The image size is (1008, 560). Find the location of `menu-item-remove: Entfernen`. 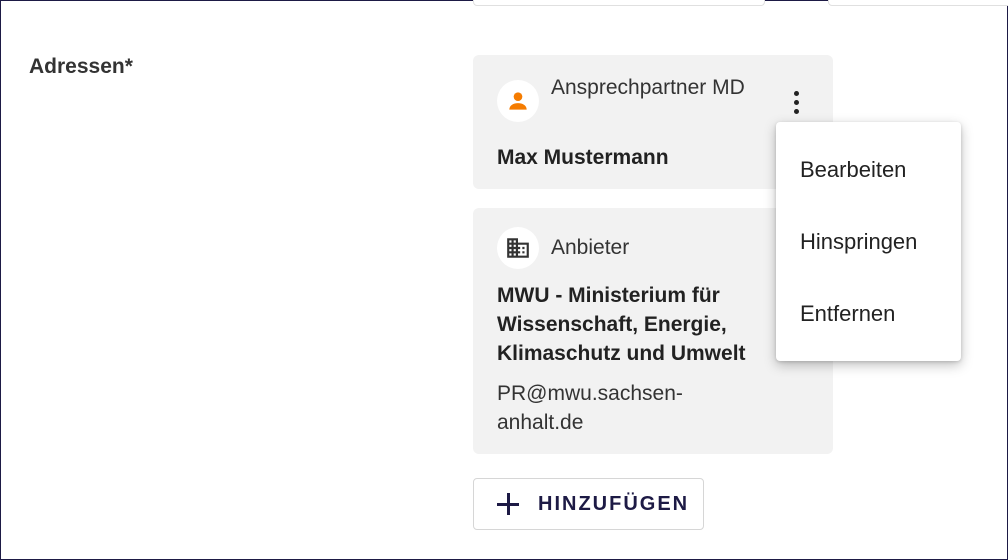

menu-item-remove: Entfernen is located at coordinates (868, 314).